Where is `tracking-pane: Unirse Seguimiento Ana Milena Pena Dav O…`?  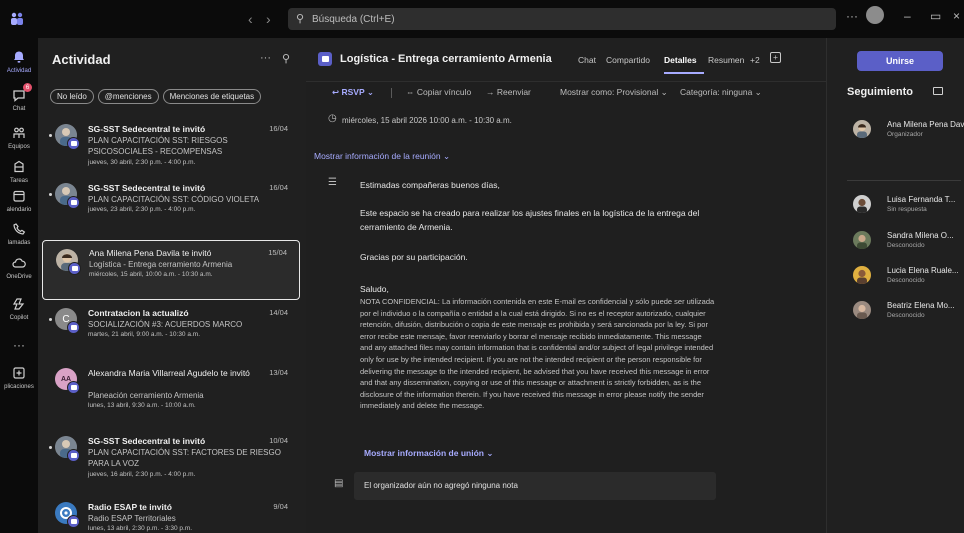 tracking-pane: Unirse Seguimiento Ana Milena Pena Dav O… is located at coordinates (895, 285).